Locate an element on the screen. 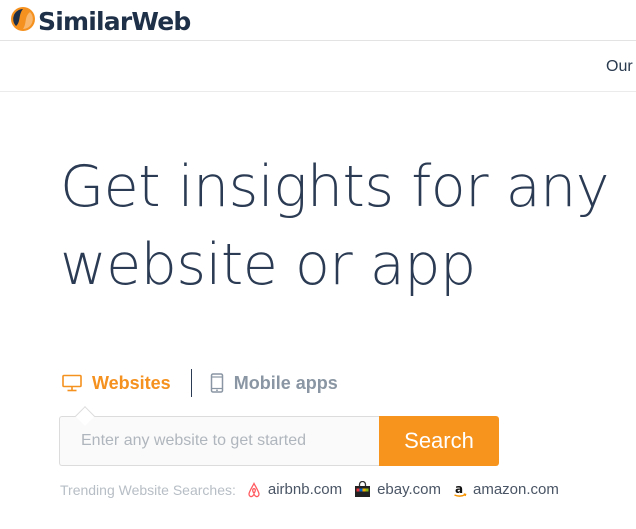 The width and height of the screenshot is (636, 529). logo-text: SimilarWeb is located at coordinates (114, 21).